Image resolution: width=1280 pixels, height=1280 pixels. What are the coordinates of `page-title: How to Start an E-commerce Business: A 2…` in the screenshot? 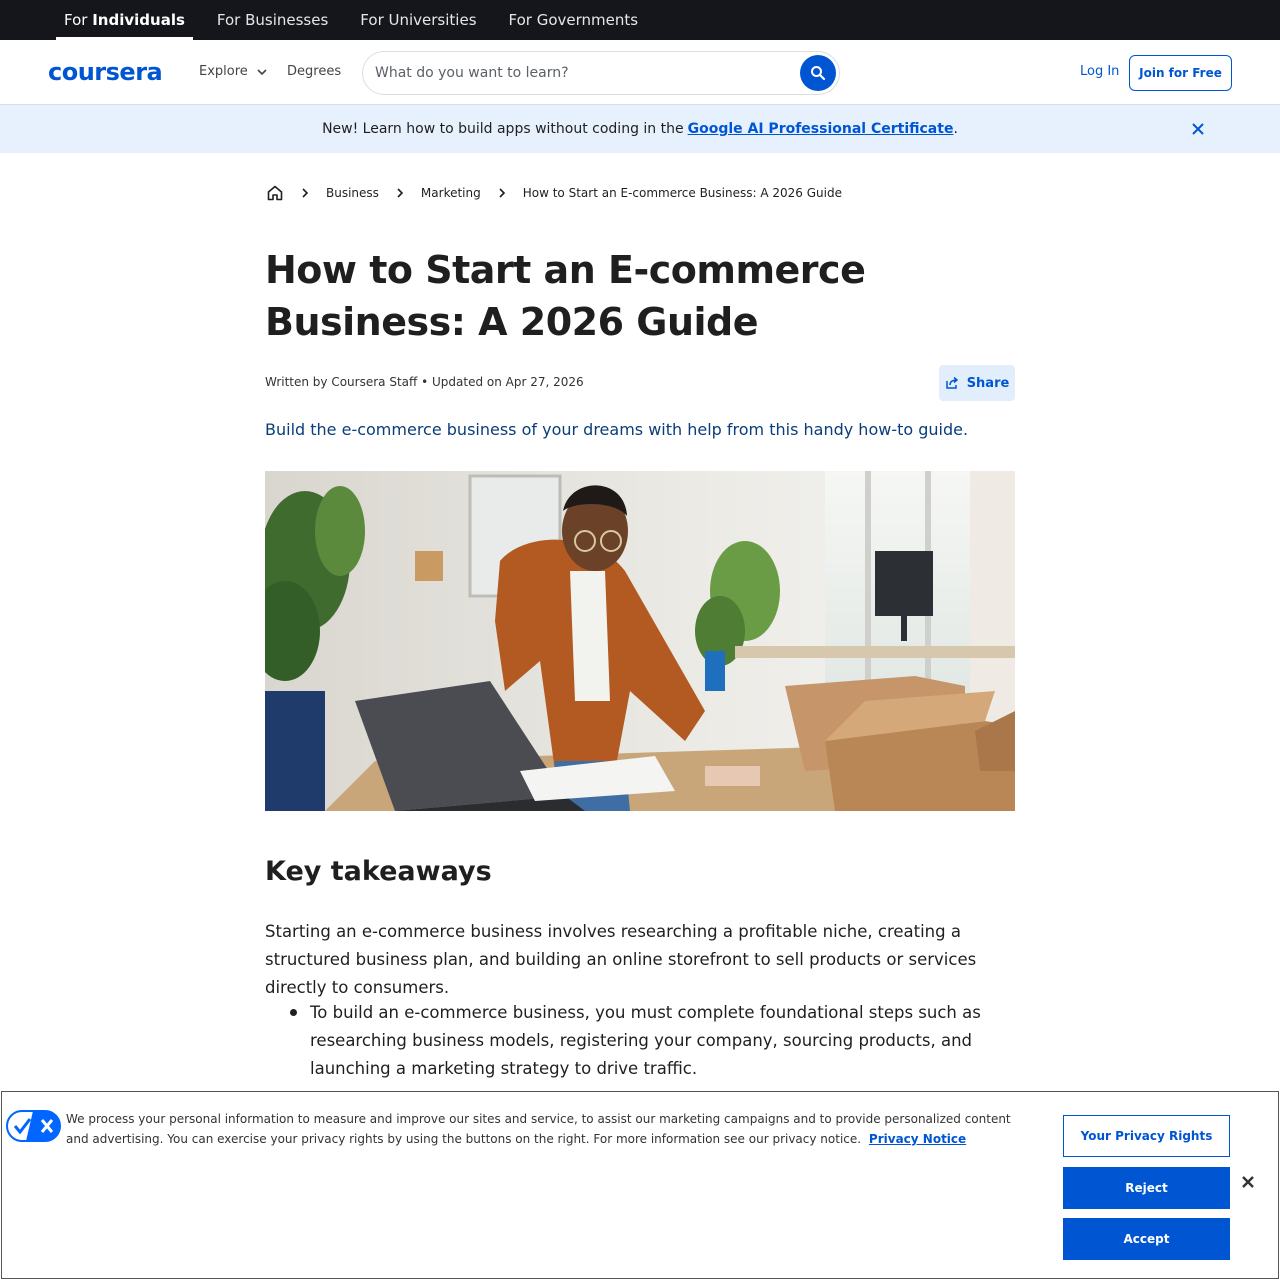 It's located at (565, 296).